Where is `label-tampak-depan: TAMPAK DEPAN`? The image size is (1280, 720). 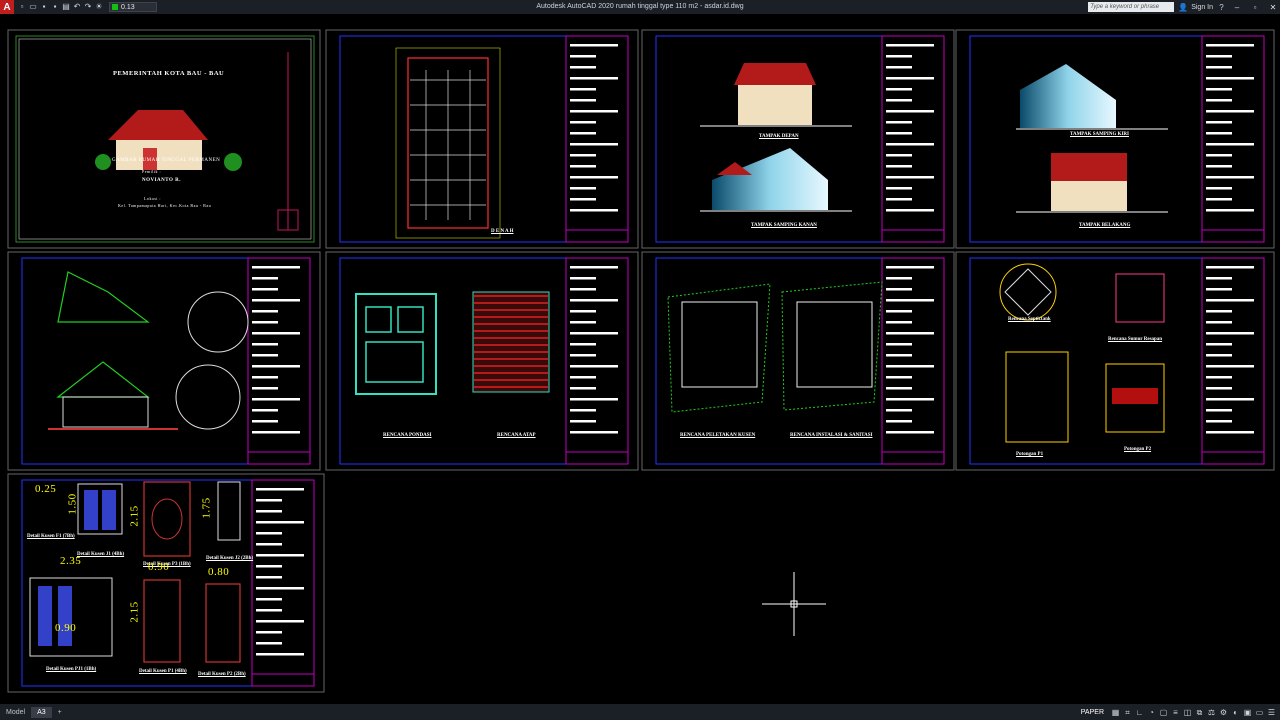 label-tampak-depan: TAMPAK DEPAN is located at coordinates (779, 136).